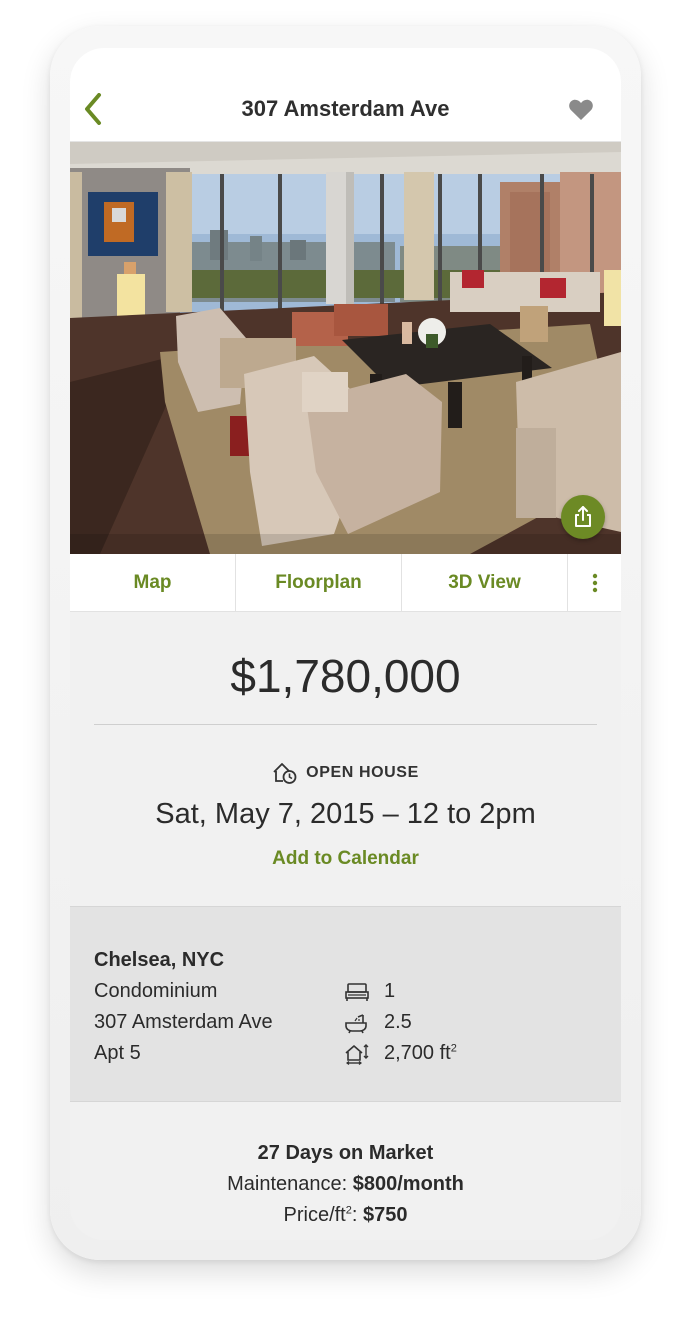 This screenshot has width=691, height=1331. I want to click on price-per-sqft: Price/ft2: $750, so click(345, 1215).